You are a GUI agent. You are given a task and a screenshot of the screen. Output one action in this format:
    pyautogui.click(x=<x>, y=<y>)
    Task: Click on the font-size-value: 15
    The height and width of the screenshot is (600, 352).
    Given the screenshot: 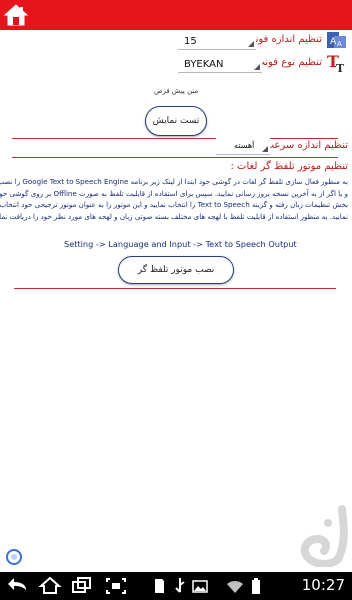 What is the action you would take?
    pyautogui.click(x=190, y=41)
    